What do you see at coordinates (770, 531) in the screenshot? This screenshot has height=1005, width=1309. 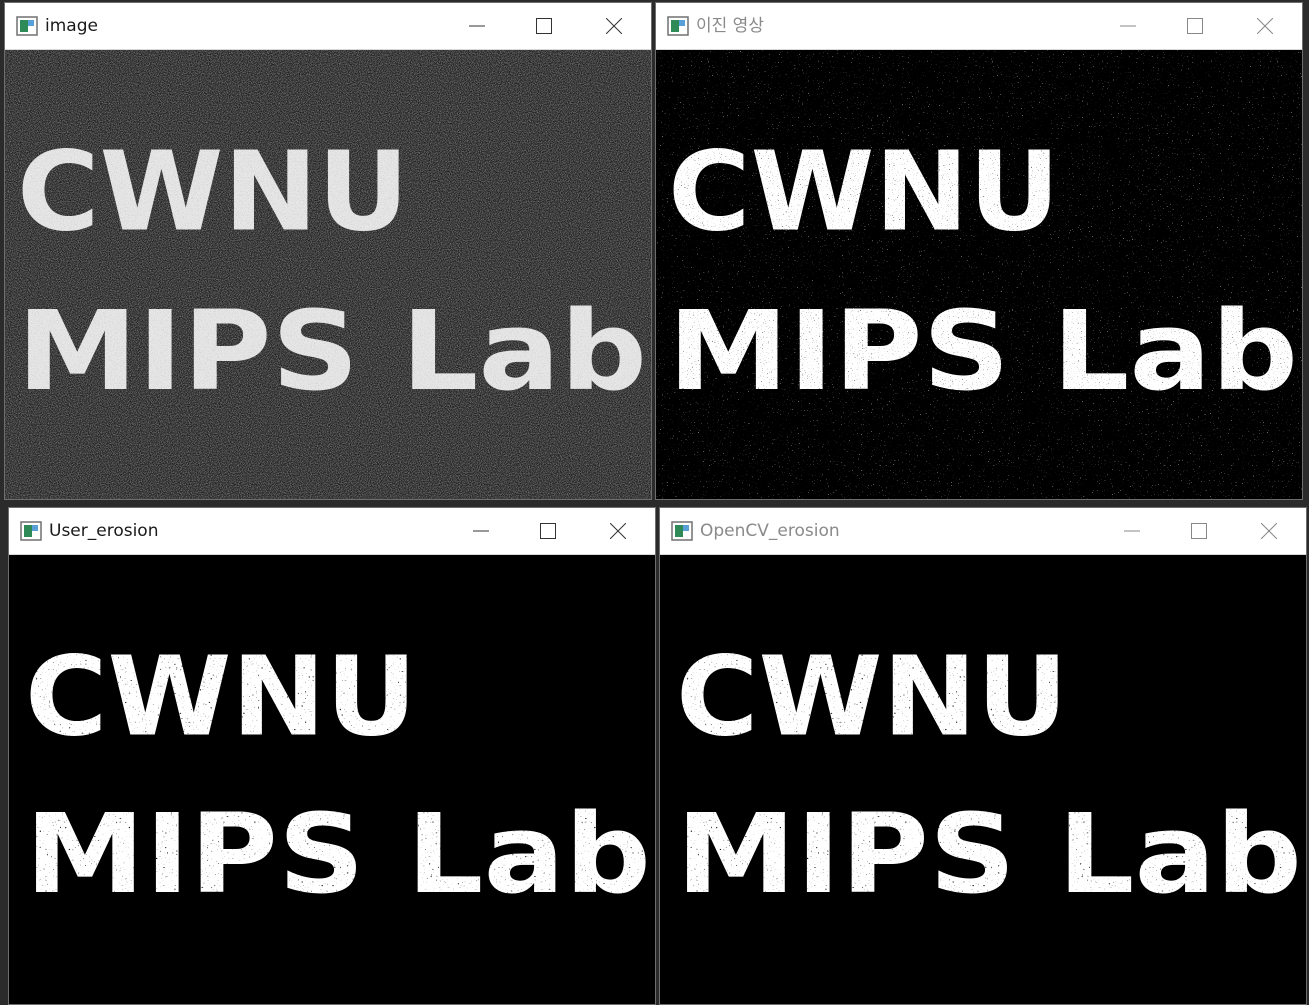 I see `window-title: OpenCV_erosion` at bounding box center [770, 531].